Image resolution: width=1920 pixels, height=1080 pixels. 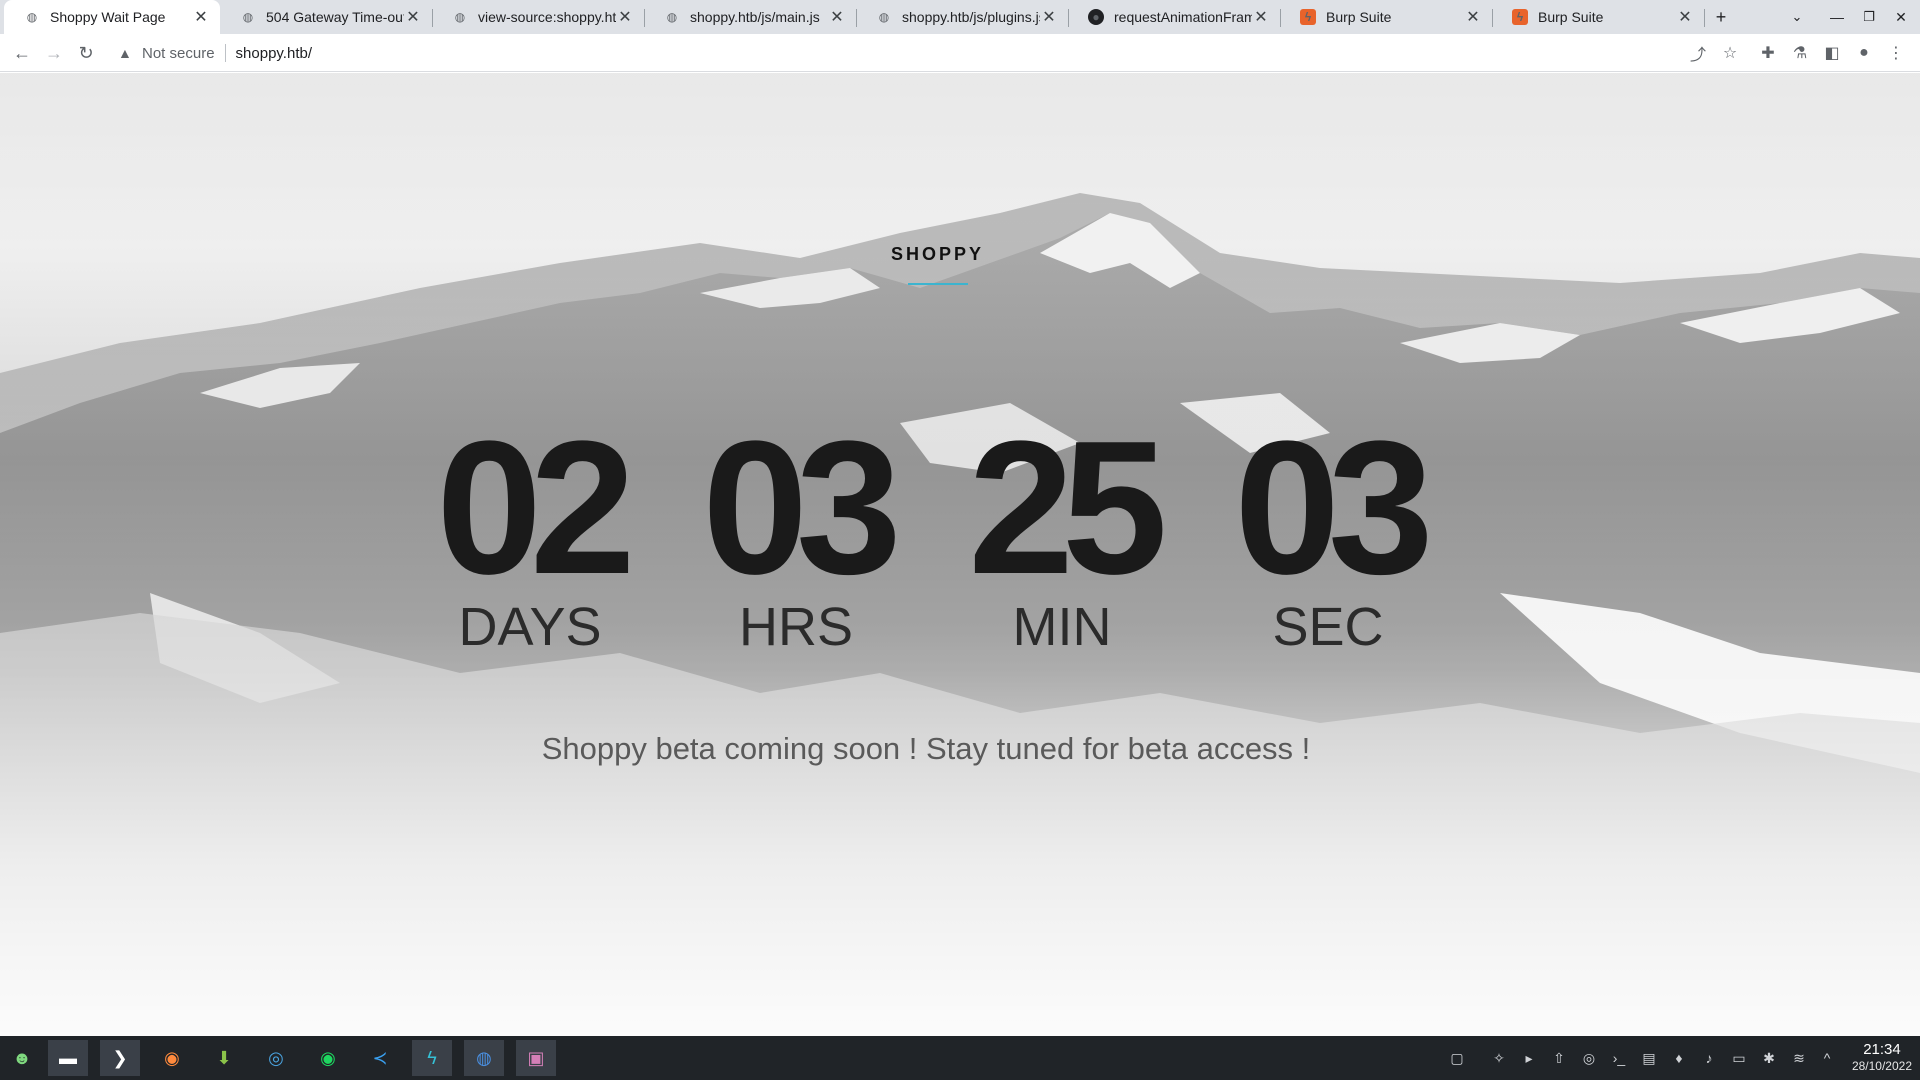 I want to click on reload-icon: ↻, so click(x=86, y=53).